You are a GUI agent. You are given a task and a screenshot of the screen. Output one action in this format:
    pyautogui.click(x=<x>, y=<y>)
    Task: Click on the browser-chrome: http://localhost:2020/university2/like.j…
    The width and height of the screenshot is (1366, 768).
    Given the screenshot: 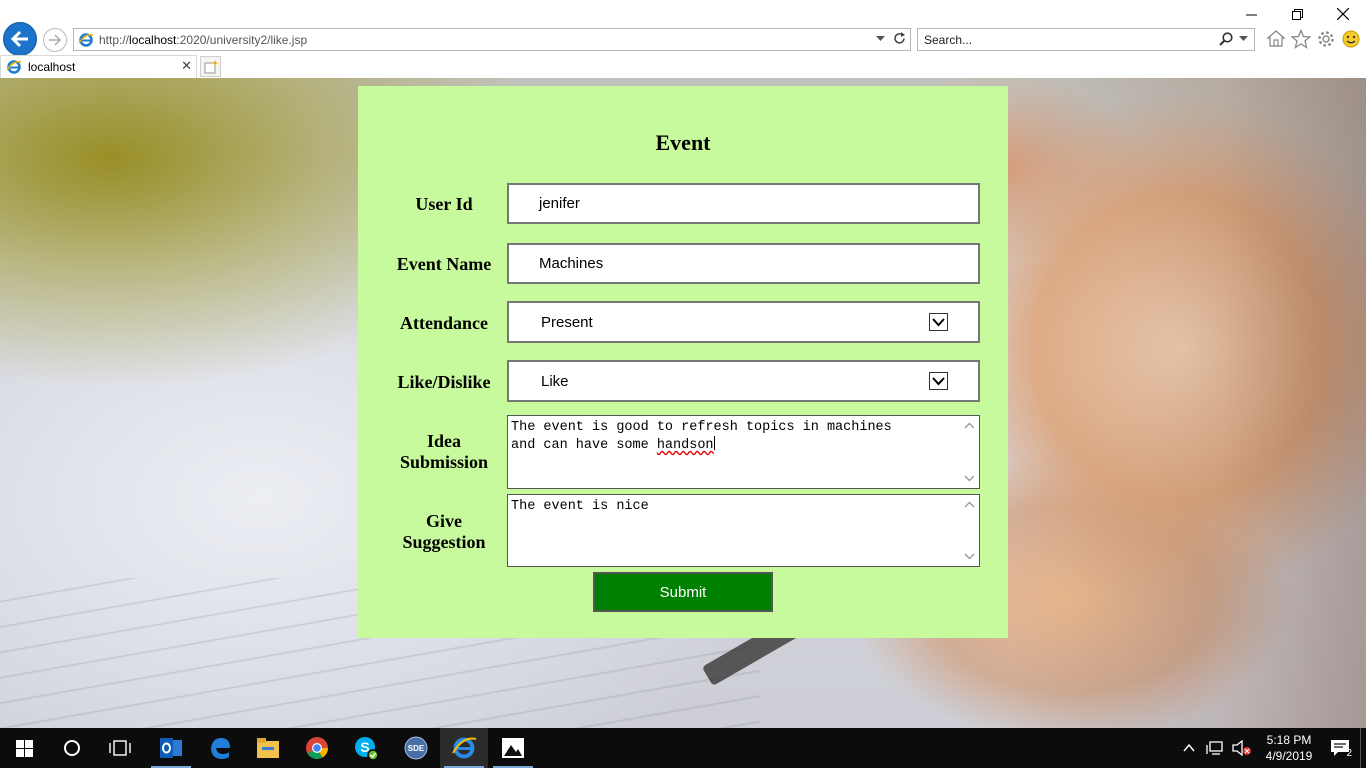 What is the action you would take?
    pyautogui.click(x=683, y=39)
    